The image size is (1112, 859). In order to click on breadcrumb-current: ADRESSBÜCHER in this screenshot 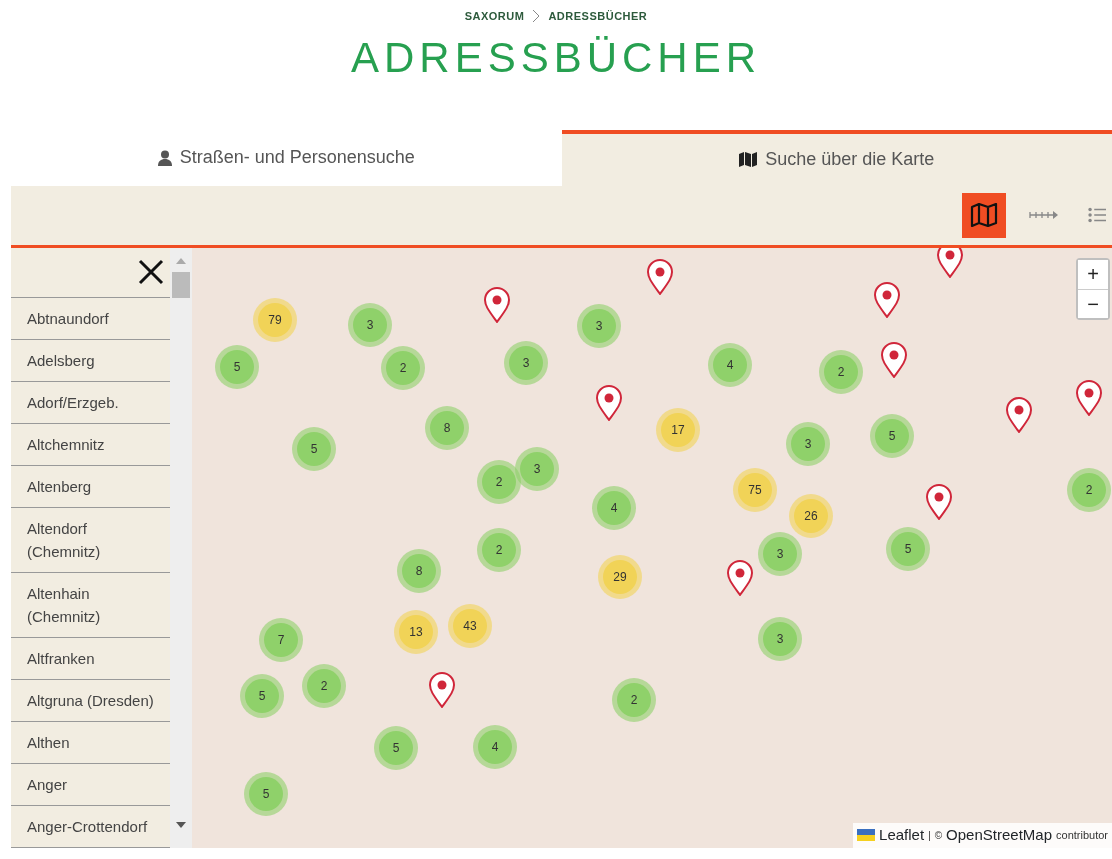, I will do `click(598, 16)`.